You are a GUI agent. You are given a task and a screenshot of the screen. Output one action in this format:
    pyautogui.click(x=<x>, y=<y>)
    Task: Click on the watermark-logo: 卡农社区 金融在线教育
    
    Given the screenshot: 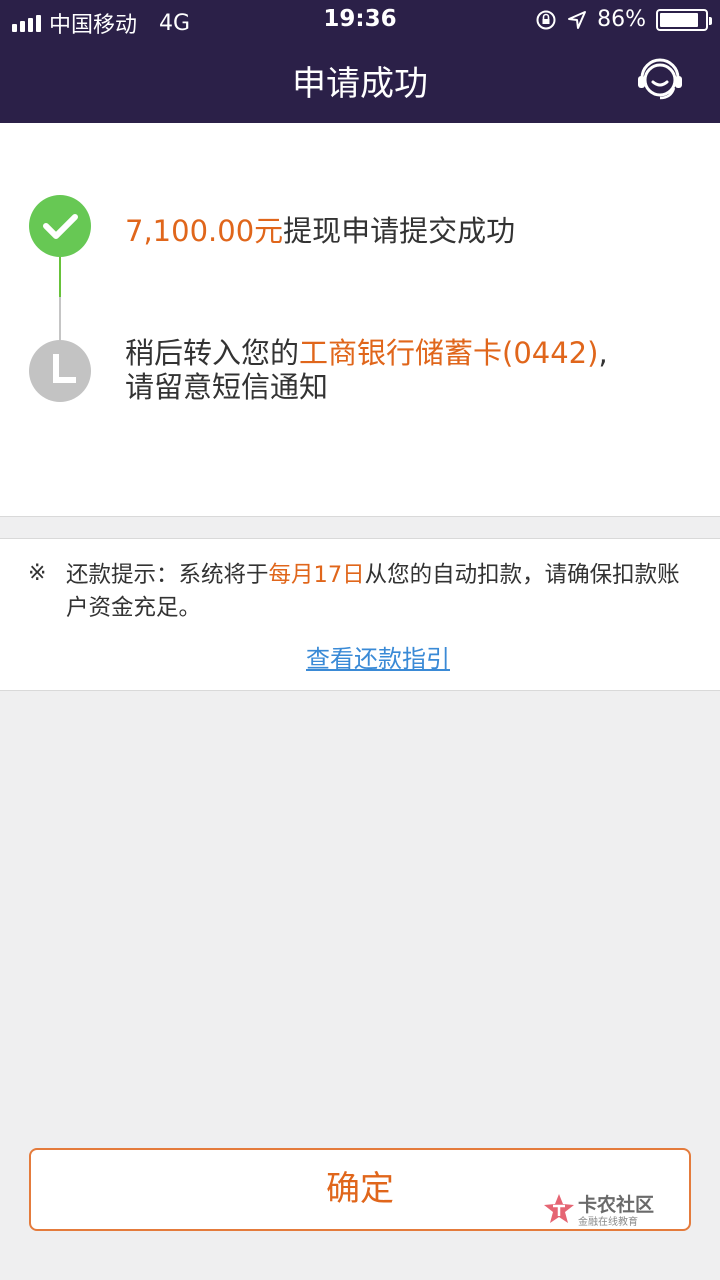 What is the action you would take?
    pyautogui.click(x=607, y=1210)
    